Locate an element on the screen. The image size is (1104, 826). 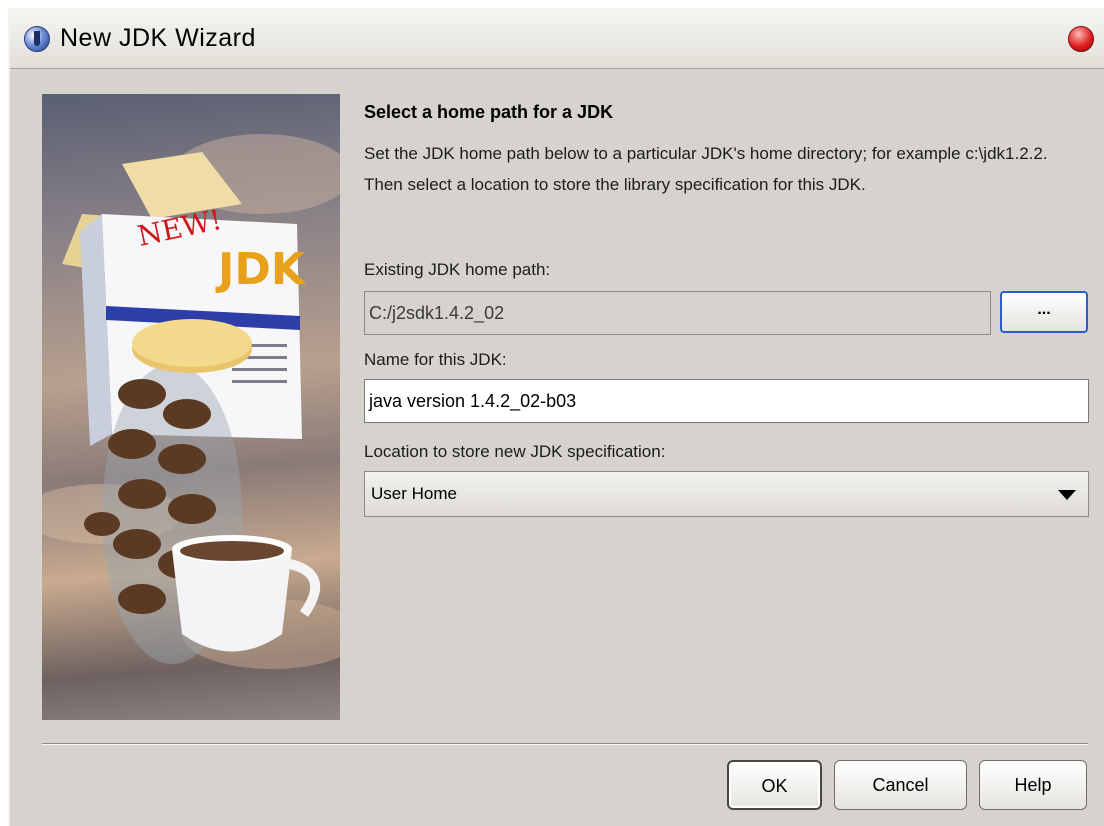
jdk-name-input: java version 1.4.2_02-b03 is located at coordinates (726, 401).